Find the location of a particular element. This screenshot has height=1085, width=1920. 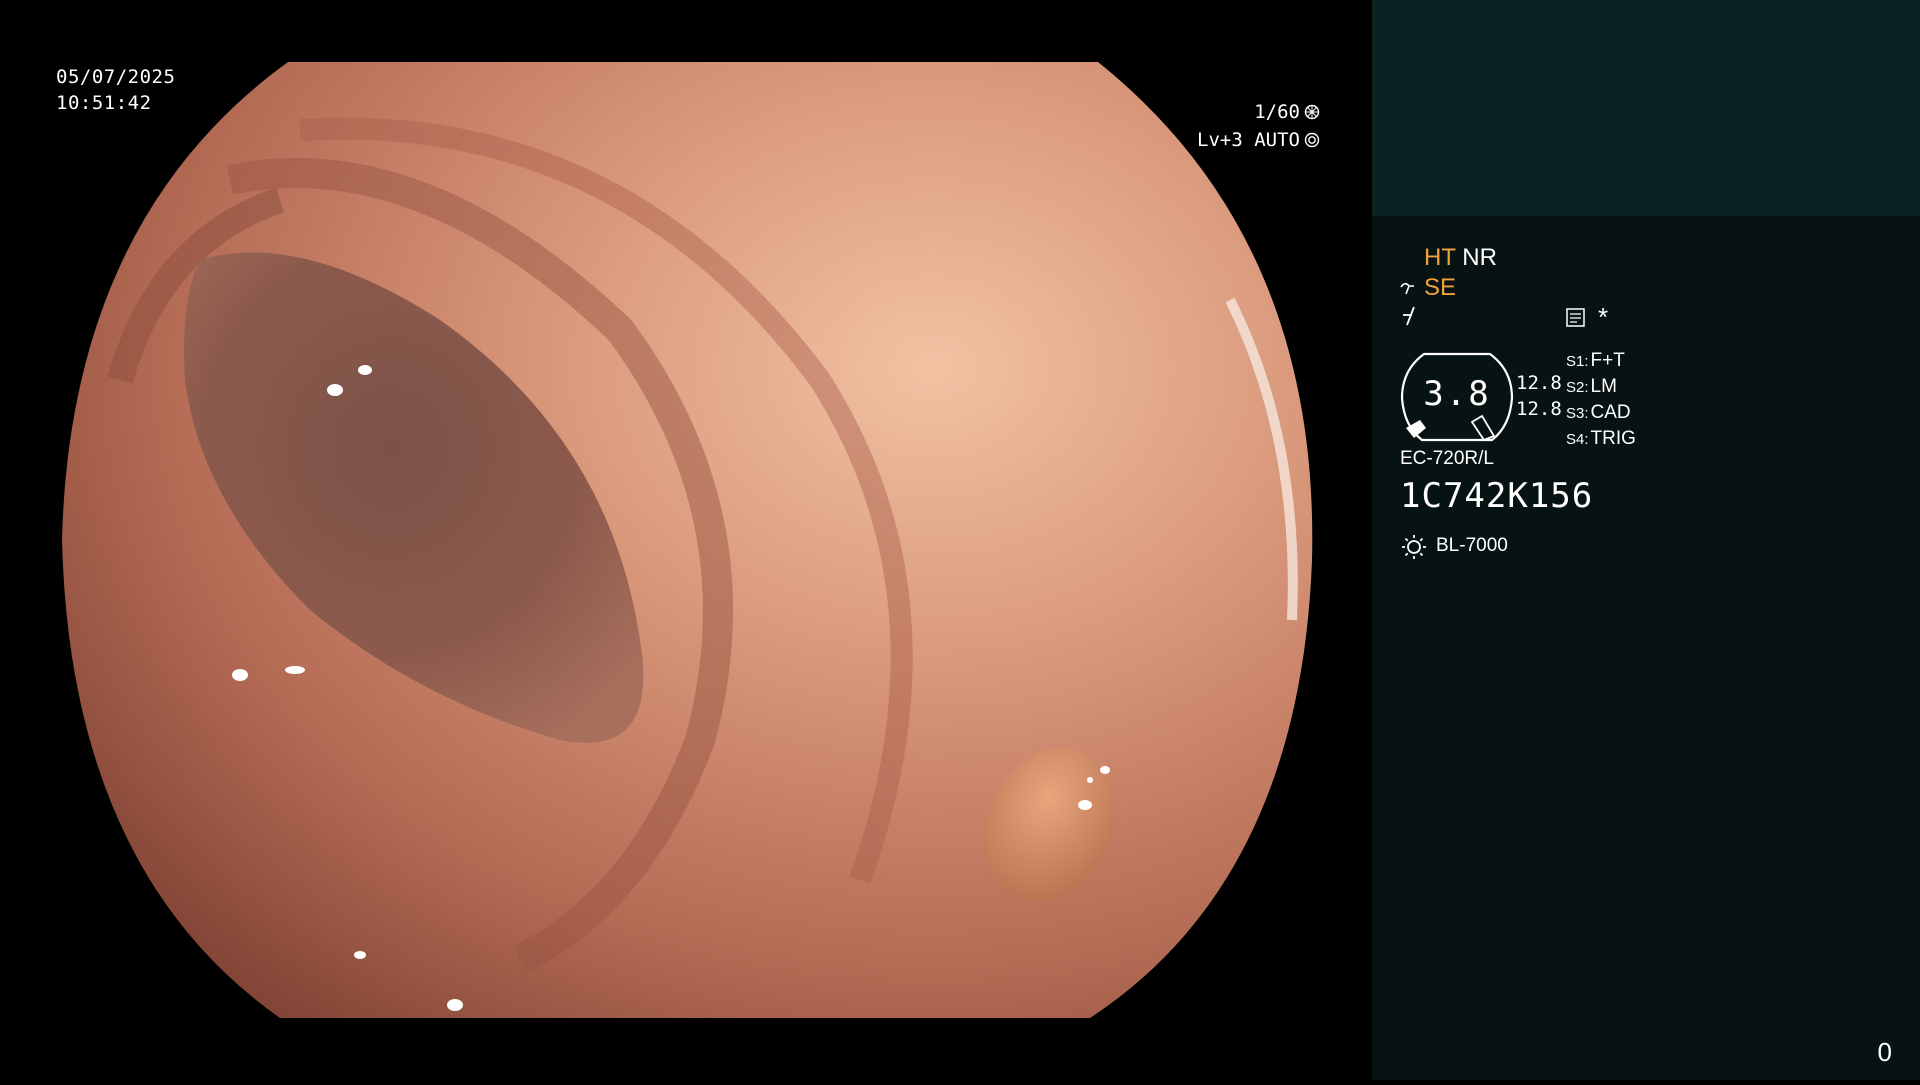

preset-s4: S4: TRIG is located at coordinates (1601, 439).